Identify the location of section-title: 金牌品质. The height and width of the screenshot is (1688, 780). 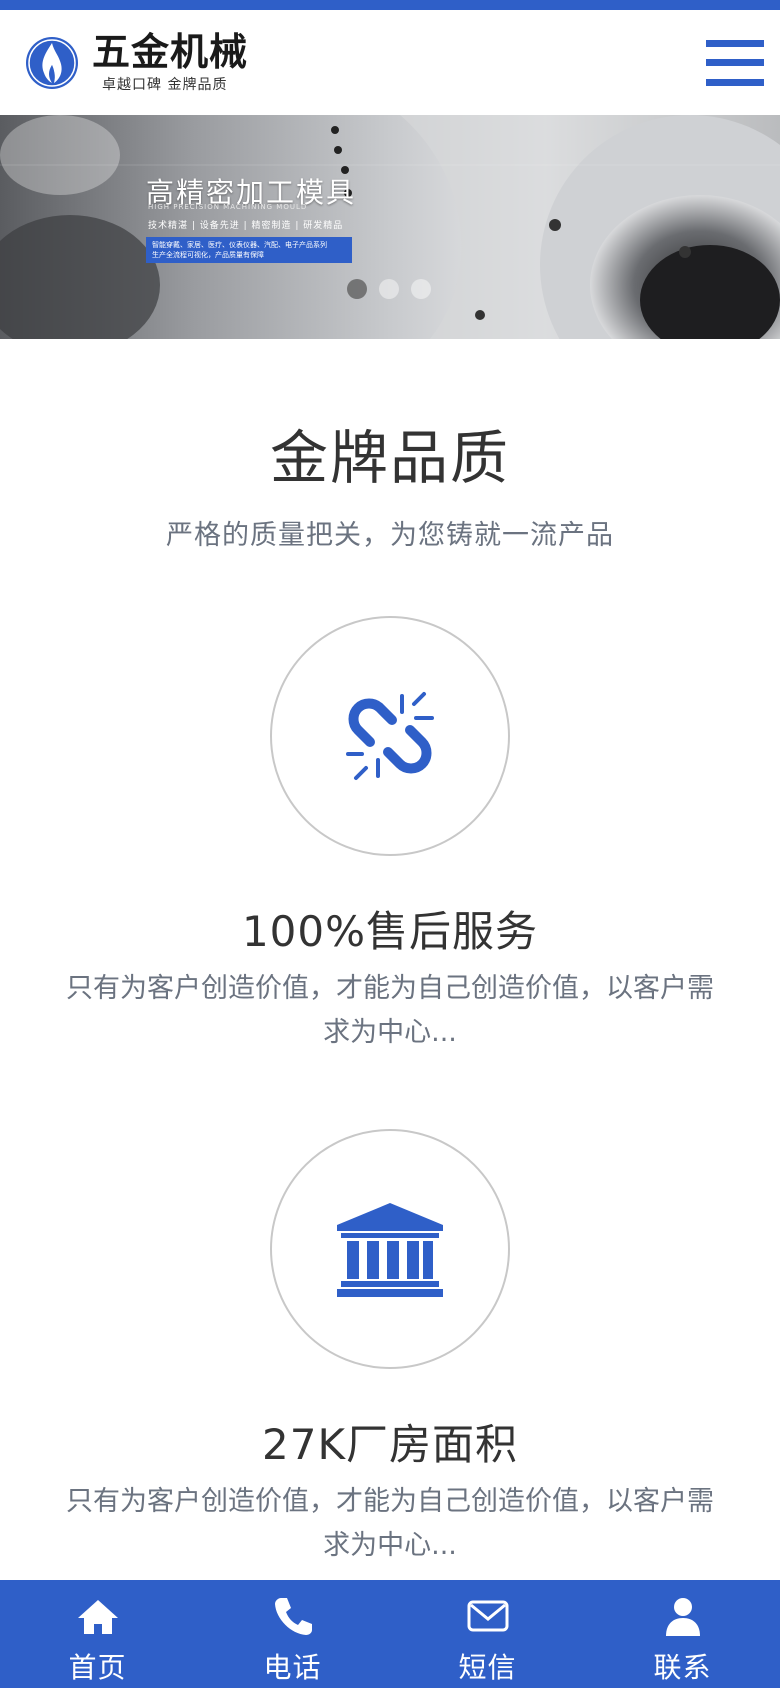
(389, 458).